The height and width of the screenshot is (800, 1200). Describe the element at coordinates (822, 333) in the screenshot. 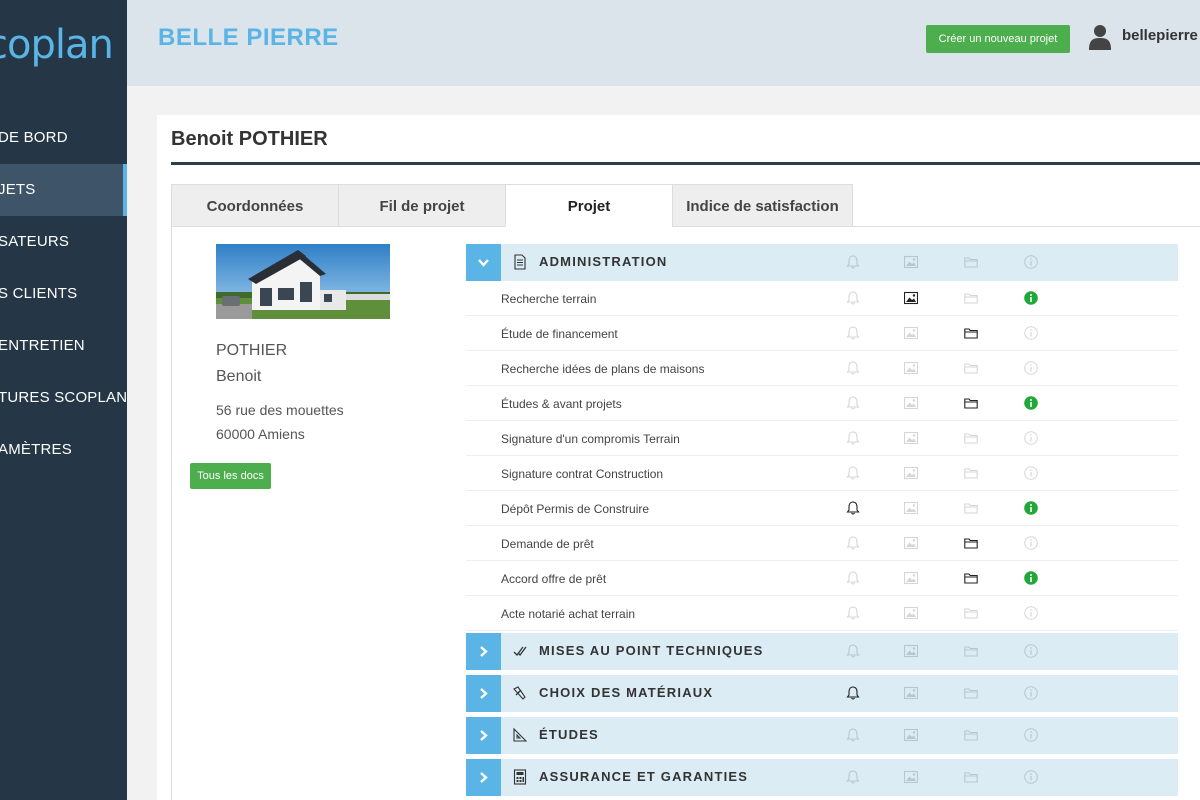

I see `step-row: Étude de financement` at that location.